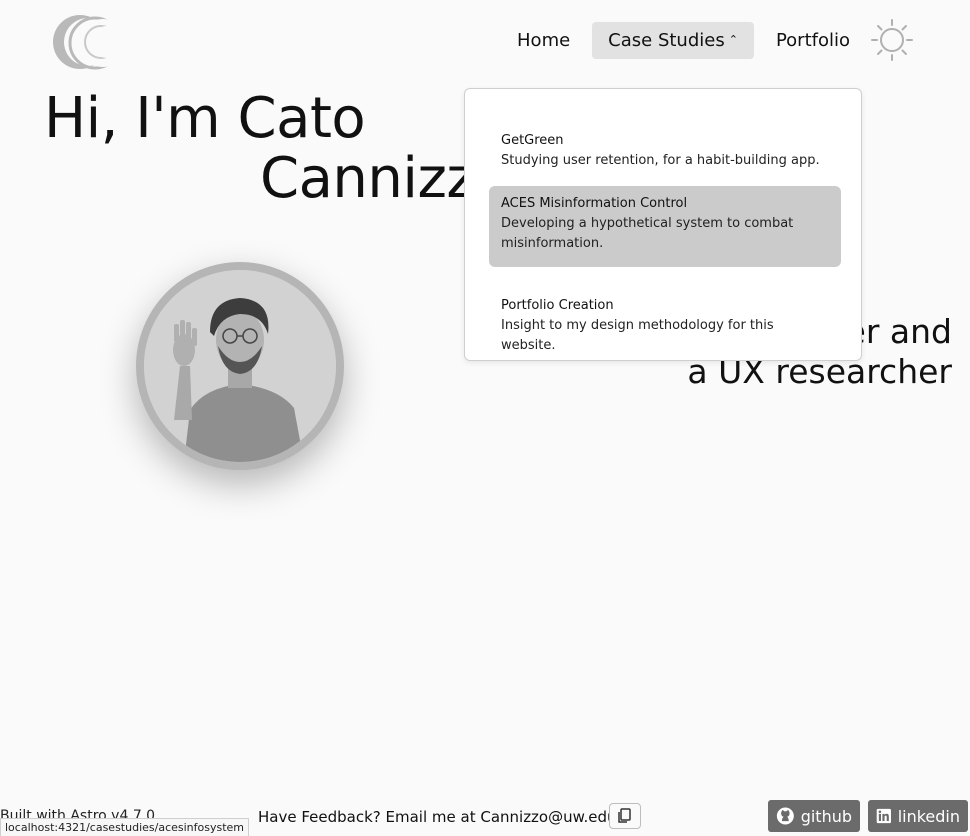 This screenshot has height=836, width=970. Describe the element at coordinates (813, 40) in the screenshot. I see `nav-portfolio: Portfolio` at that location.